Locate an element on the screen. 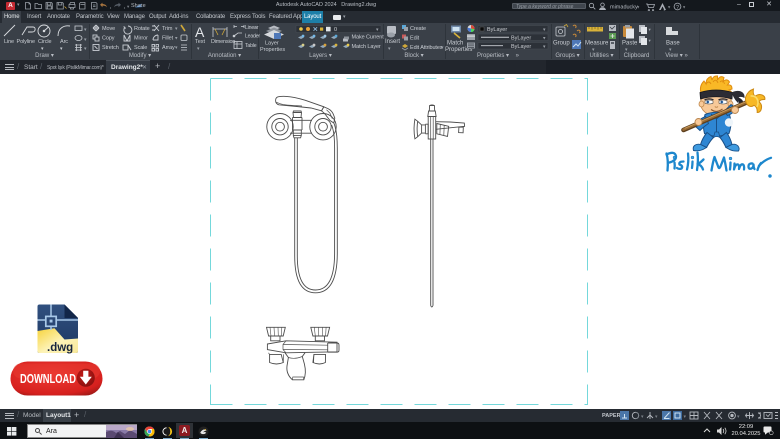 This screenshot has height=439, width=780. svg-text: A is located at coordinates (200, 32).